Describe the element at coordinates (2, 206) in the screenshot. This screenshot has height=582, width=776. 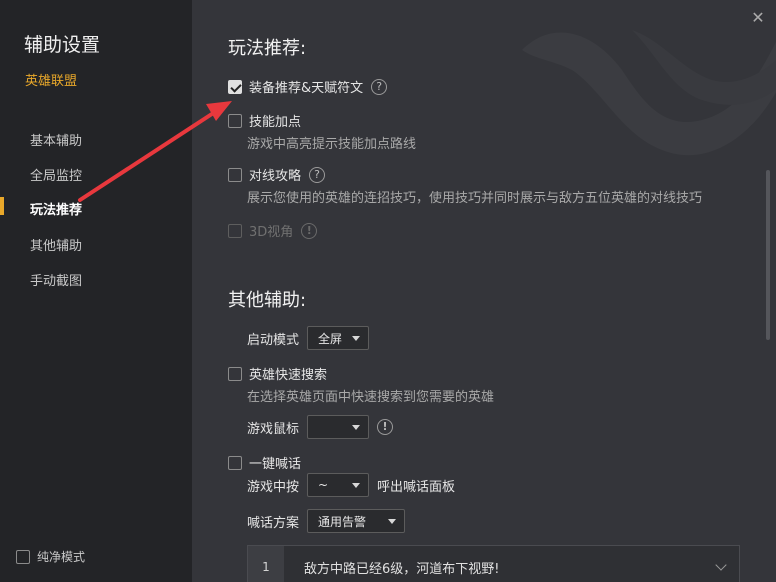
I see `active-nav-marker` at that location.